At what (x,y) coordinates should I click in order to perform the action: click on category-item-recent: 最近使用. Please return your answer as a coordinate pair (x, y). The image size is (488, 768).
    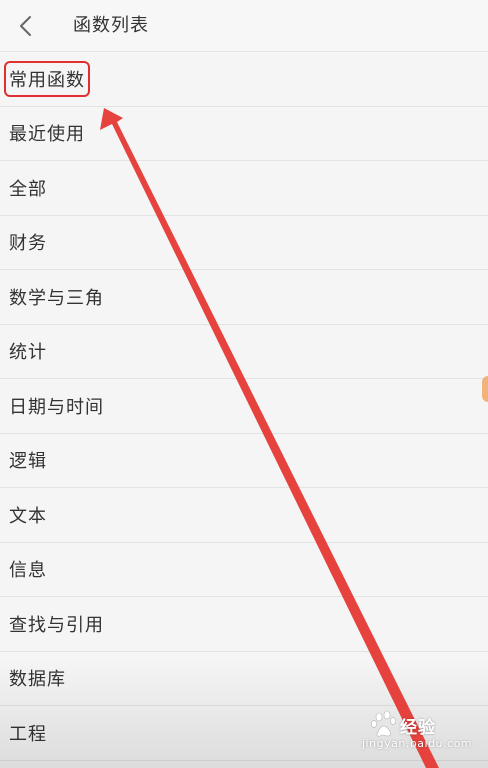
    Looking at the image, I should click on (244, 134).